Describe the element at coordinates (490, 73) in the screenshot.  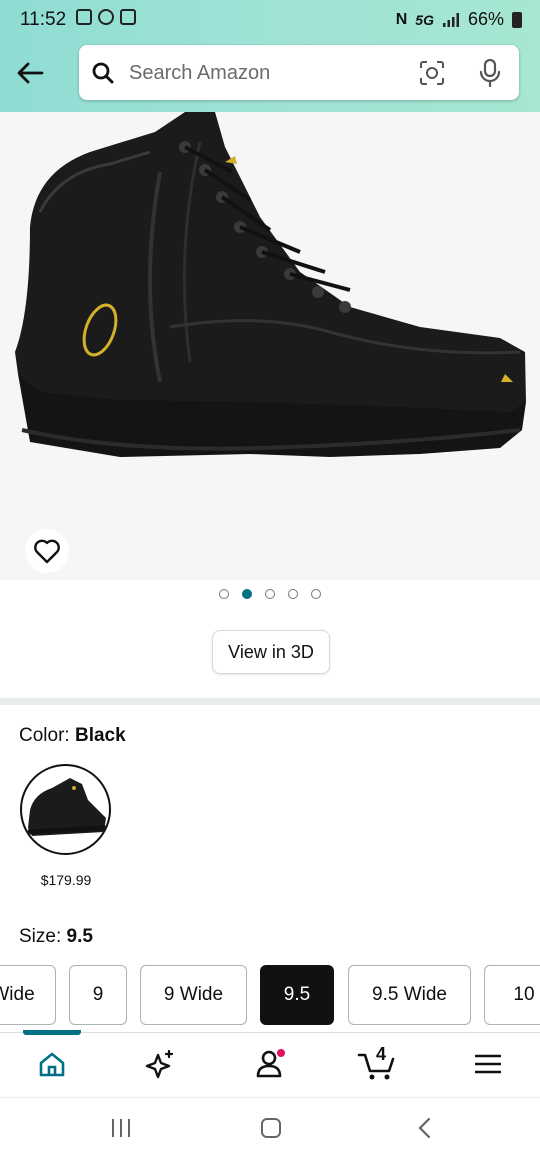
I see `microphone-icon` at that location.